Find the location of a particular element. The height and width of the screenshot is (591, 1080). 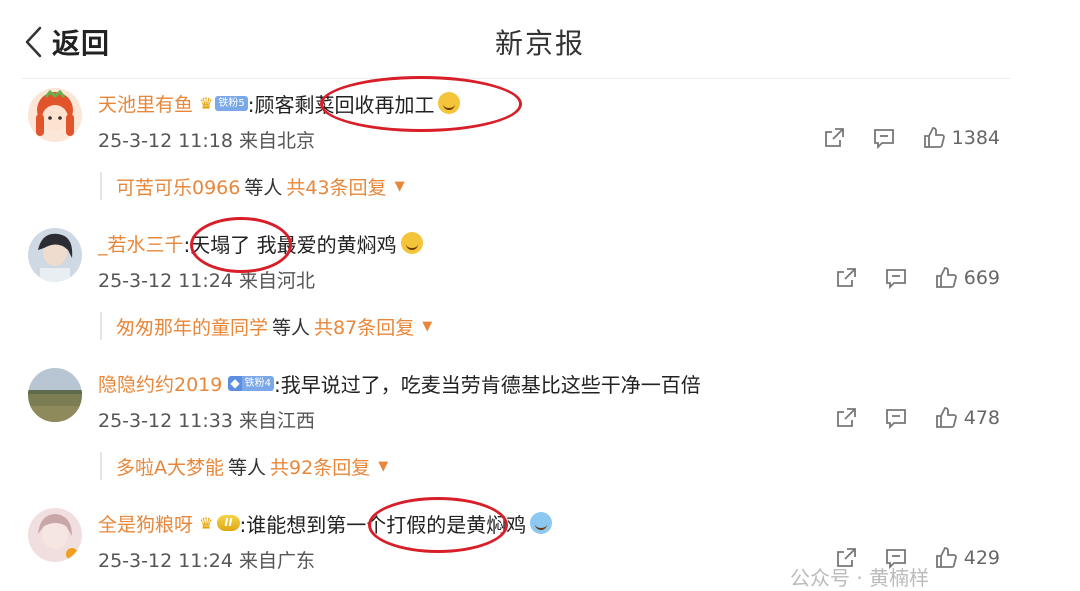

diamond-icon: ◆ is located at coordinates (235, 383).